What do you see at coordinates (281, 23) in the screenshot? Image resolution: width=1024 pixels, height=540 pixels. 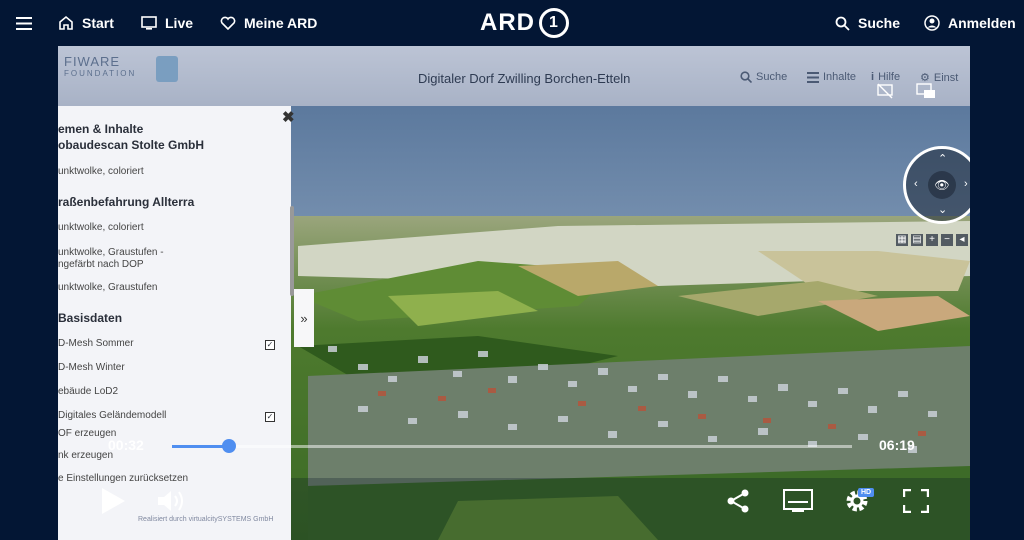 I see `nav-meine-ard-label: Meine ARD` at bounding box center [281, 23].